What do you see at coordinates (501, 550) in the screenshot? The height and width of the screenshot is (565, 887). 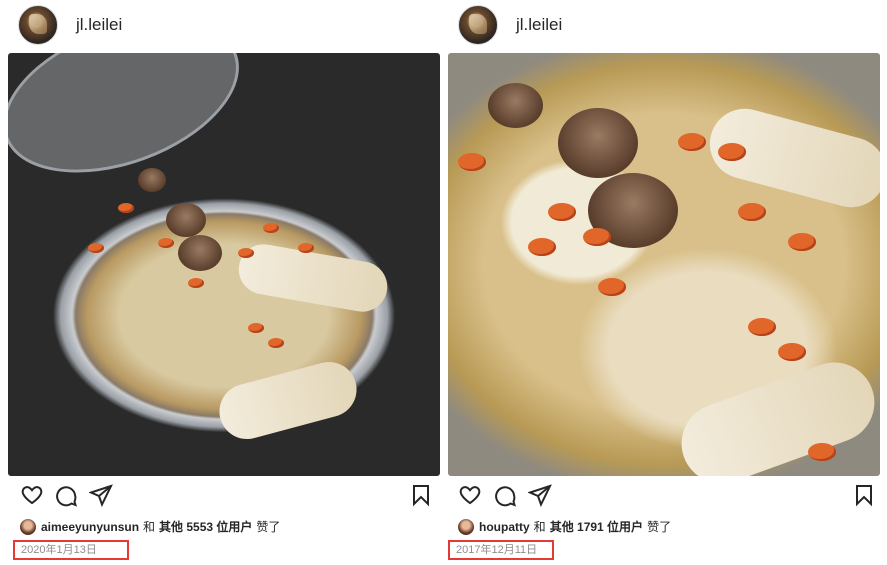 I see `post-date: 2017年12月11日` at bounding box center [501, 550].